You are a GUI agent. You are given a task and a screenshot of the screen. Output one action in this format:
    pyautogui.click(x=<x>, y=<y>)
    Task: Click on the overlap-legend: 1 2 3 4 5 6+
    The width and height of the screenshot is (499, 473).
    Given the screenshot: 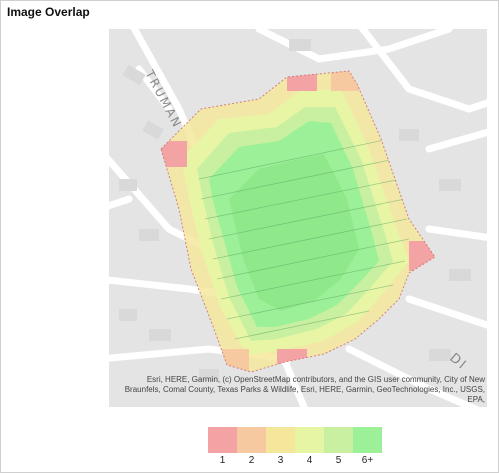 What is the action you would take?
    pyautogui.click(x=295, y=447)
    